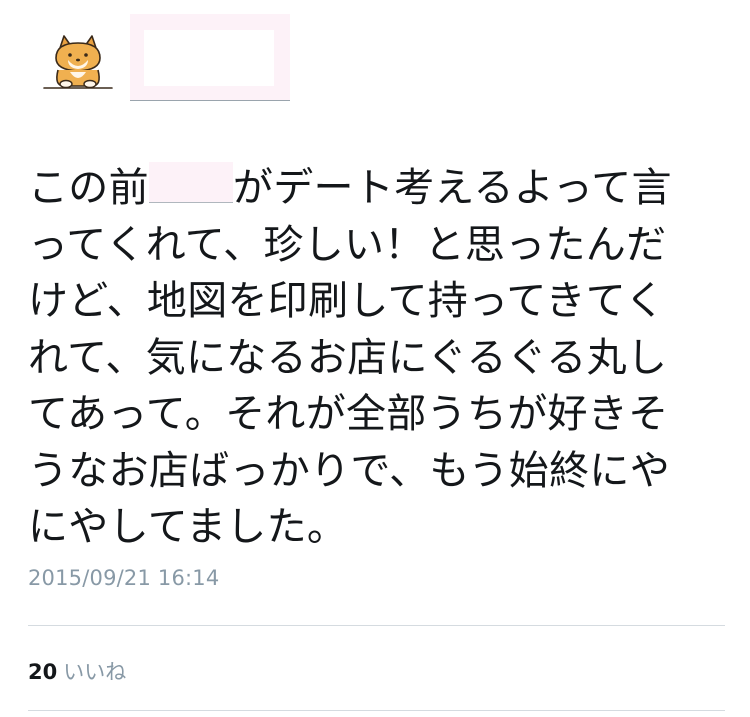 Image resolution: width=750 pixels, height=717 pixels. What do you see at coordinates (78, 62) in the screenshot?
I see `shiba-dog-icon` at bounding box center [78, 62].